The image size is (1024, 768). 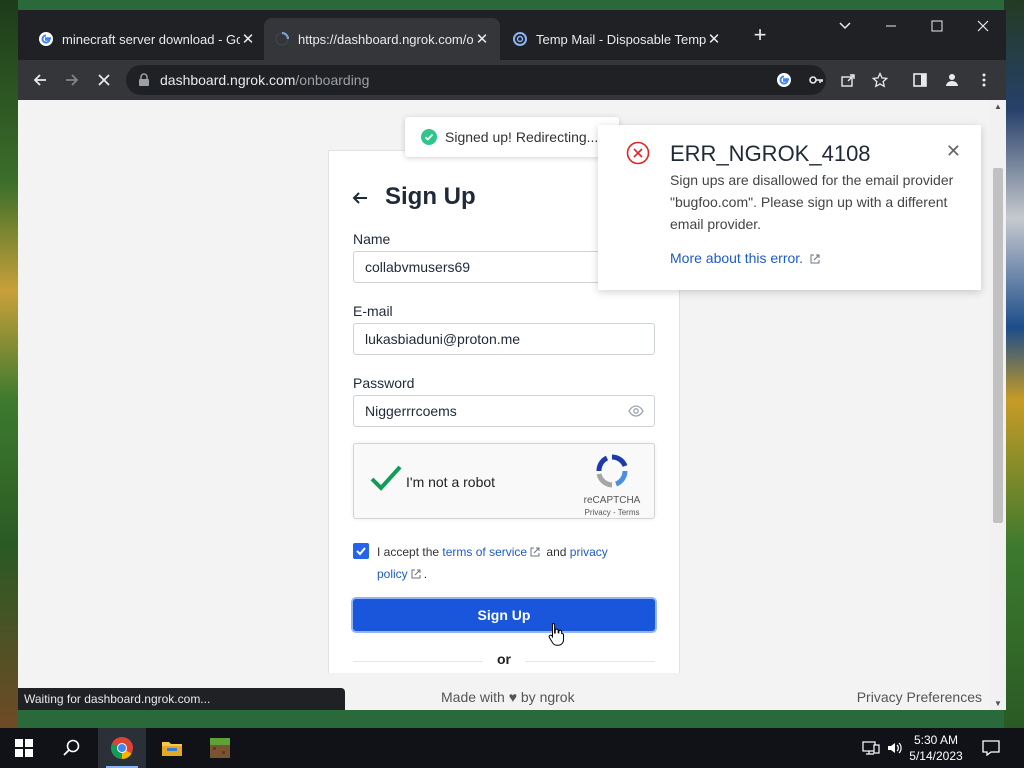 I want to click on windows-taskbar: 5:30 AM 5/14/2023, so click(x=512, y=748).